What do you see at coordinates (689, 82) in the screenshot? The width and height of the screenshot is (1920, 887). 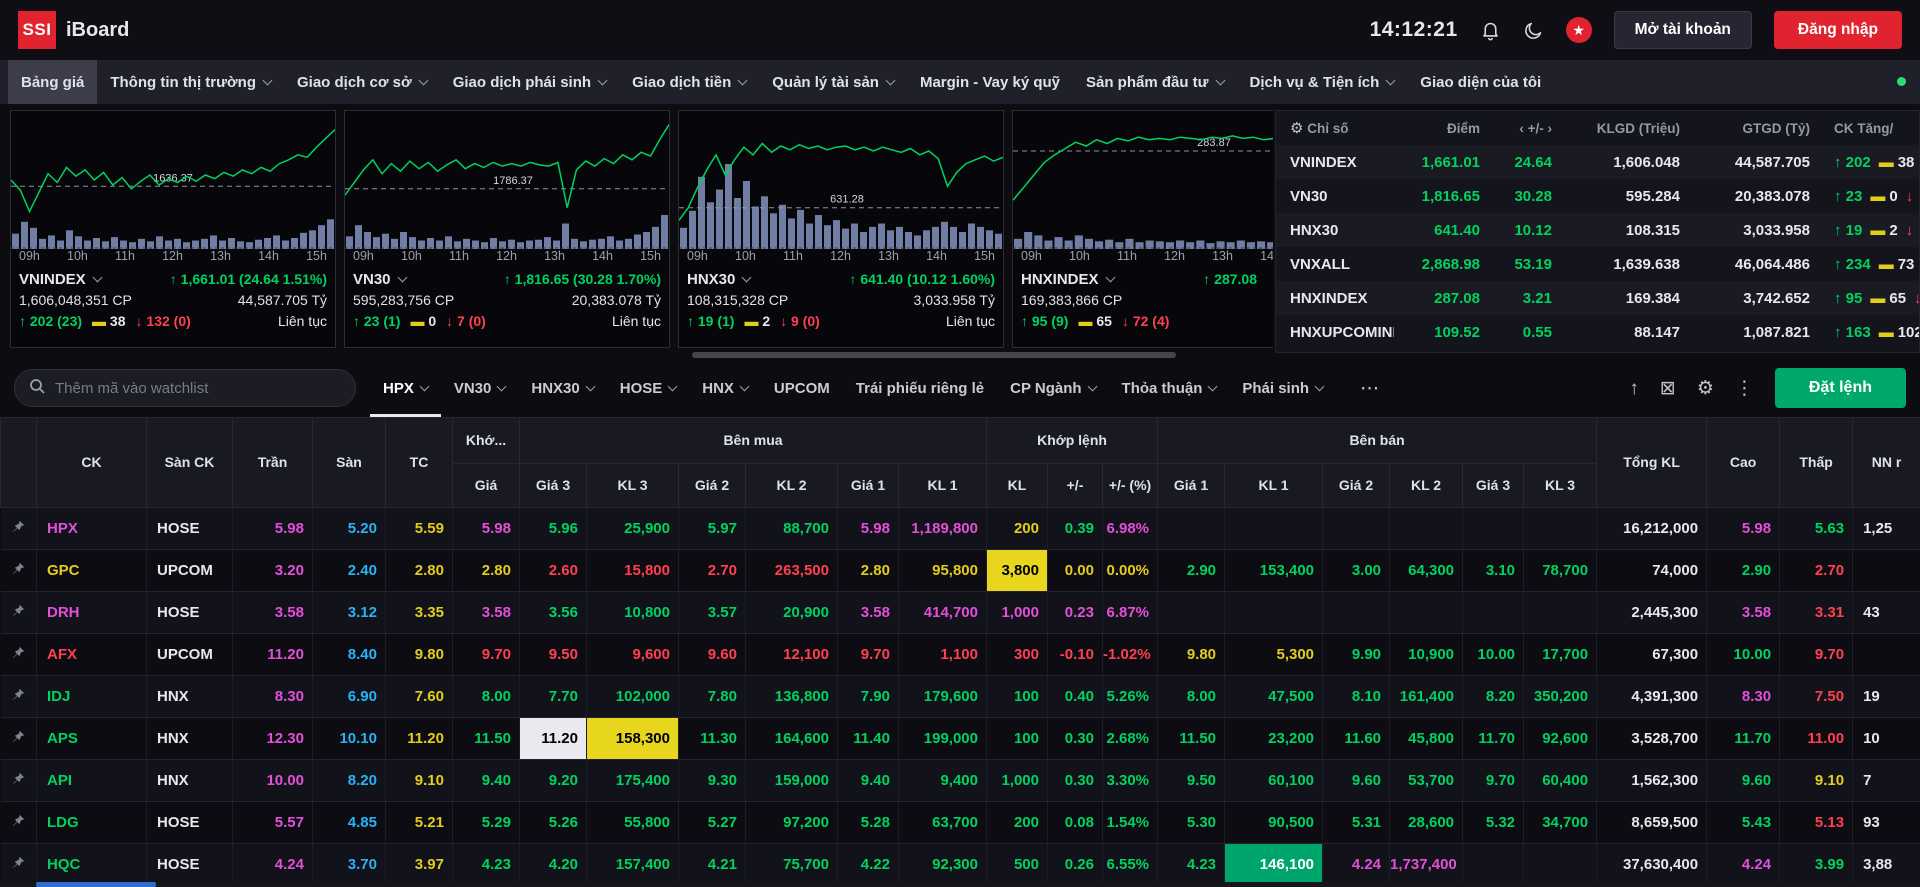 I see `nav-item: Giao dịch tiền` at bounding box center [689, 82].